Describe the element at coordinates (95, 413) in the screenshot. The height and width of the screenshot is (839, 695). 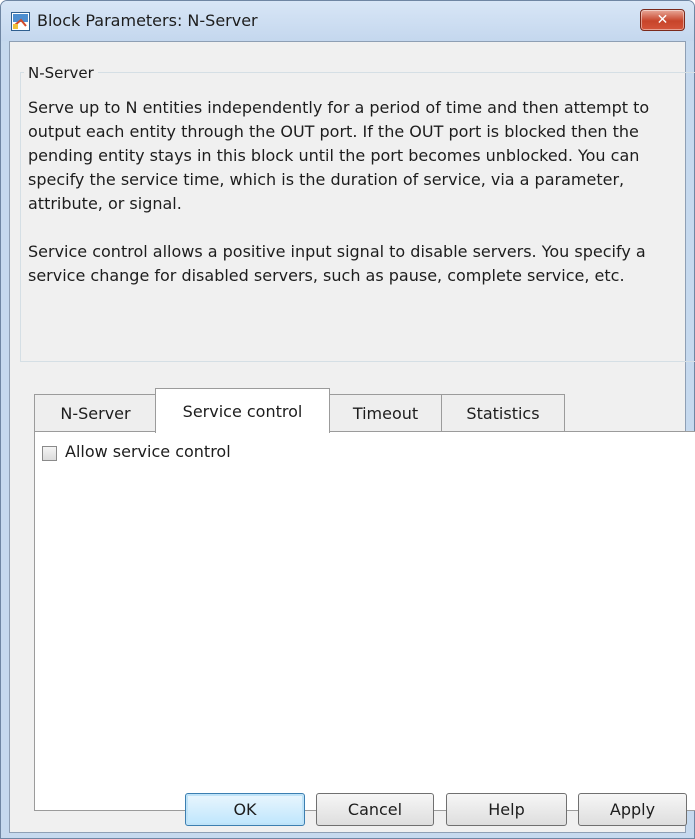
I see `tab-n-server: N-Server` at that location.